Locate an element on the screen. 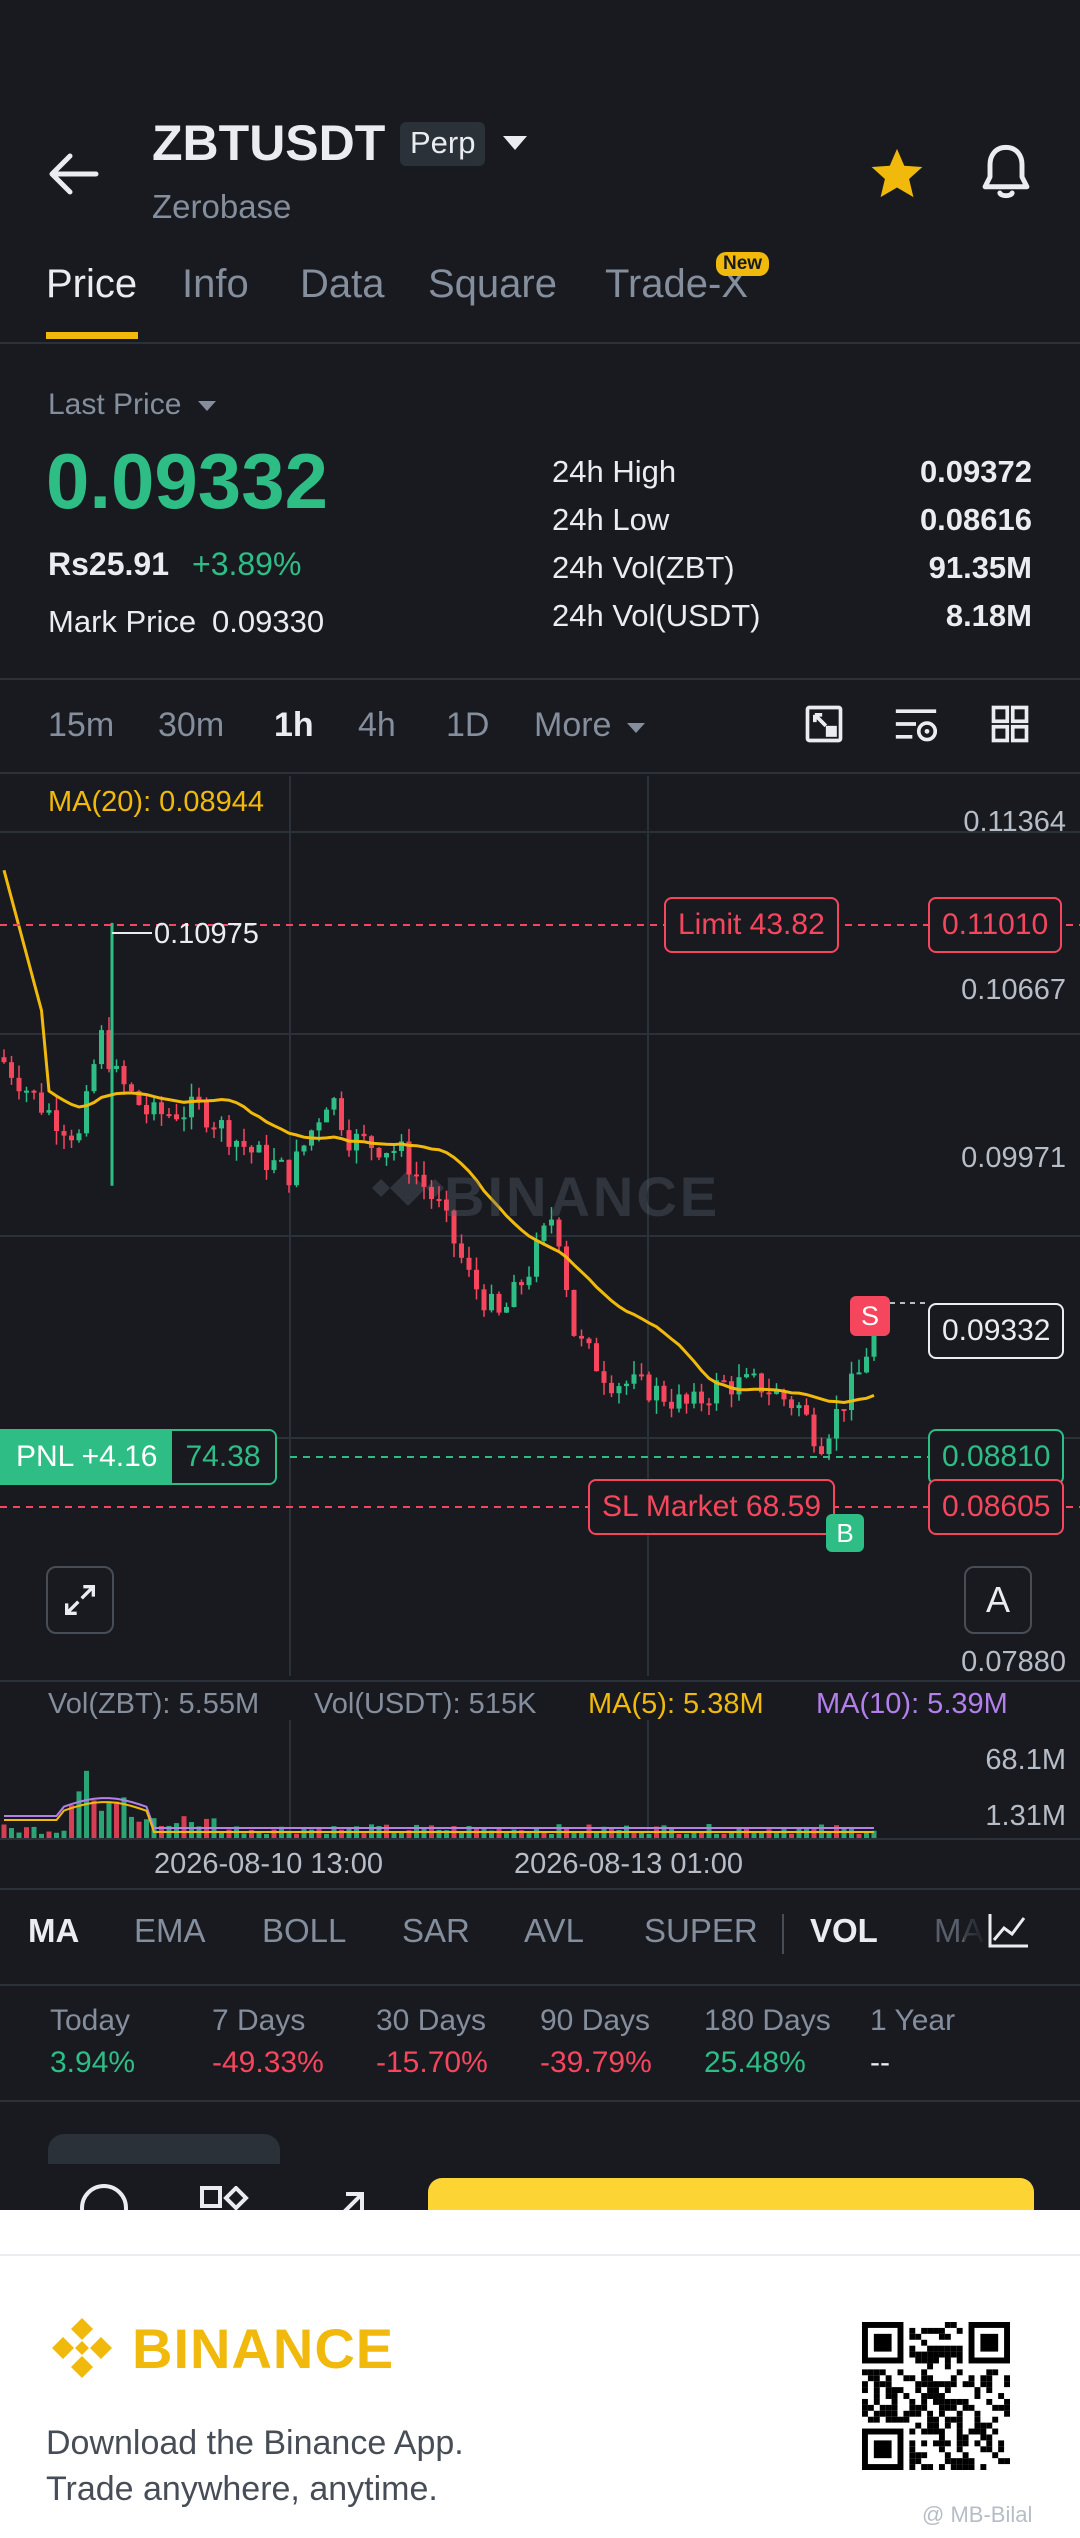 The height and width of the screenshot is (2538, 1080). promo-line-1: Download the Binance App. is located at coordinates (255, 2443).